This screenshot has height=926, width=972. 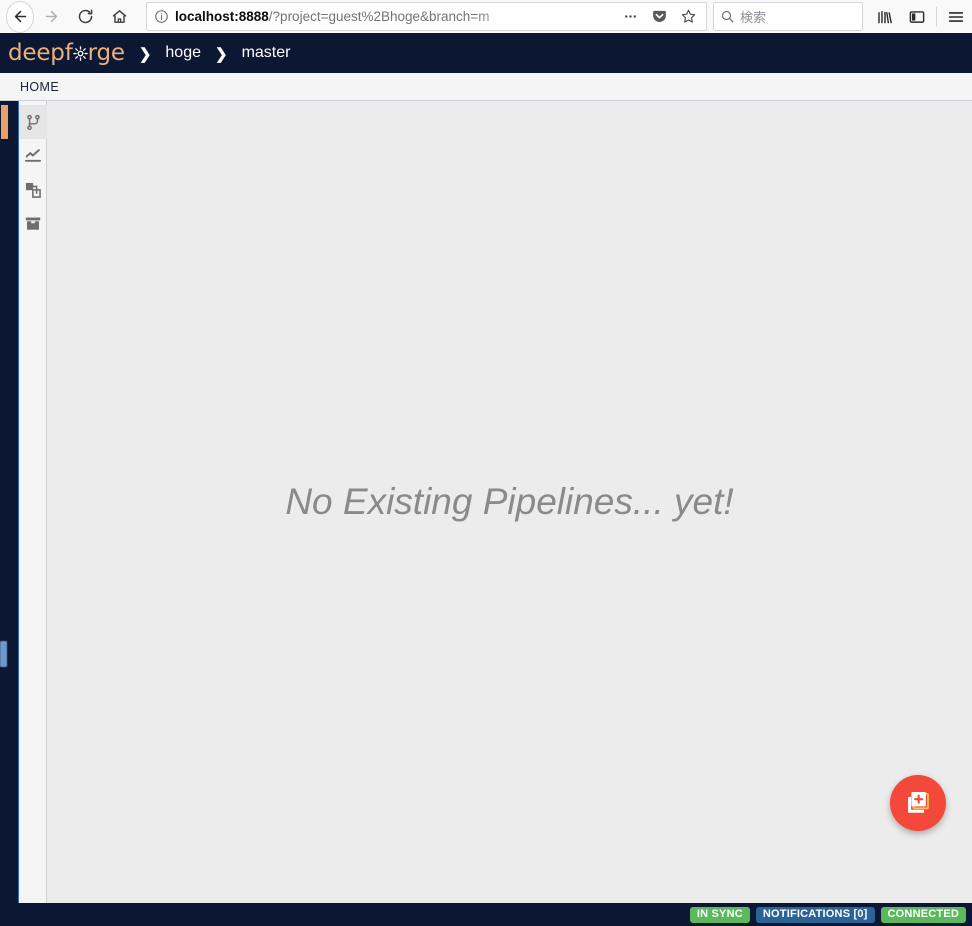 I want to click on empty-state-message: No Existing Pipelines... yet!, so click(x=509, y=501).